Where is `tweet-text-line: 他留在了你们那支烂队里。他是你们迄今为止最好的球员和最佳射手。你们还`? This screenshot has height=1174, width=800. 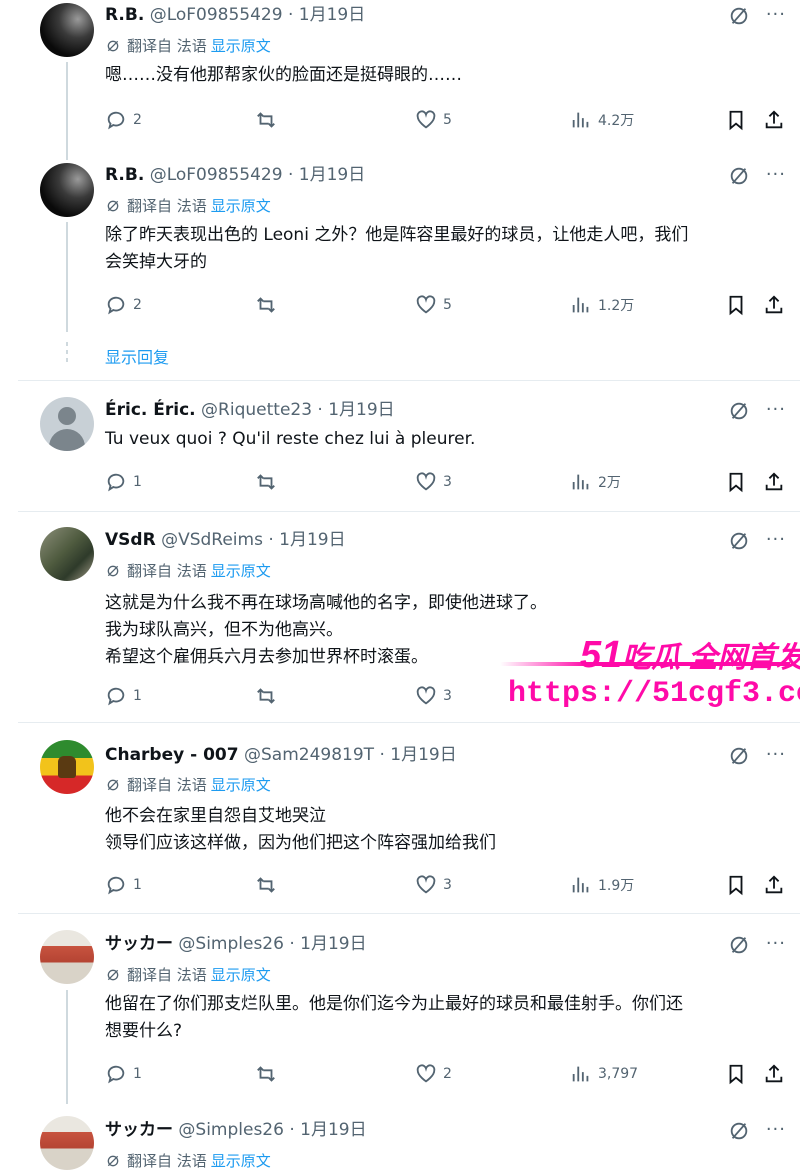
tweet-text-line: 他留在了你们那支烂队里。他是你们迄今为止最好的球员和最佳射手。你们还 is located at coordinates (394, 1004).